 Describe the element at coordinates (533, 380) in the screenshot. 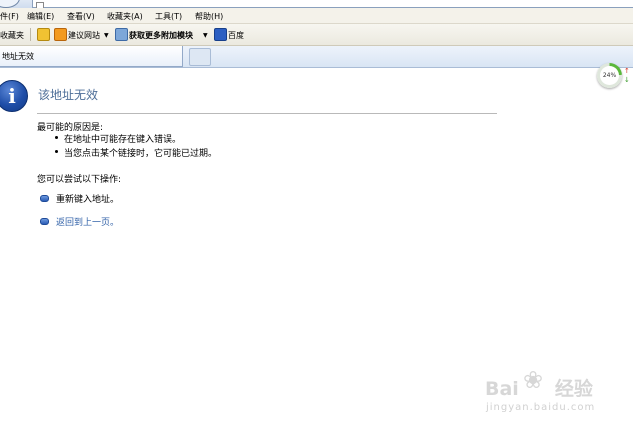

I see `paw-icon: ❀` at that location.